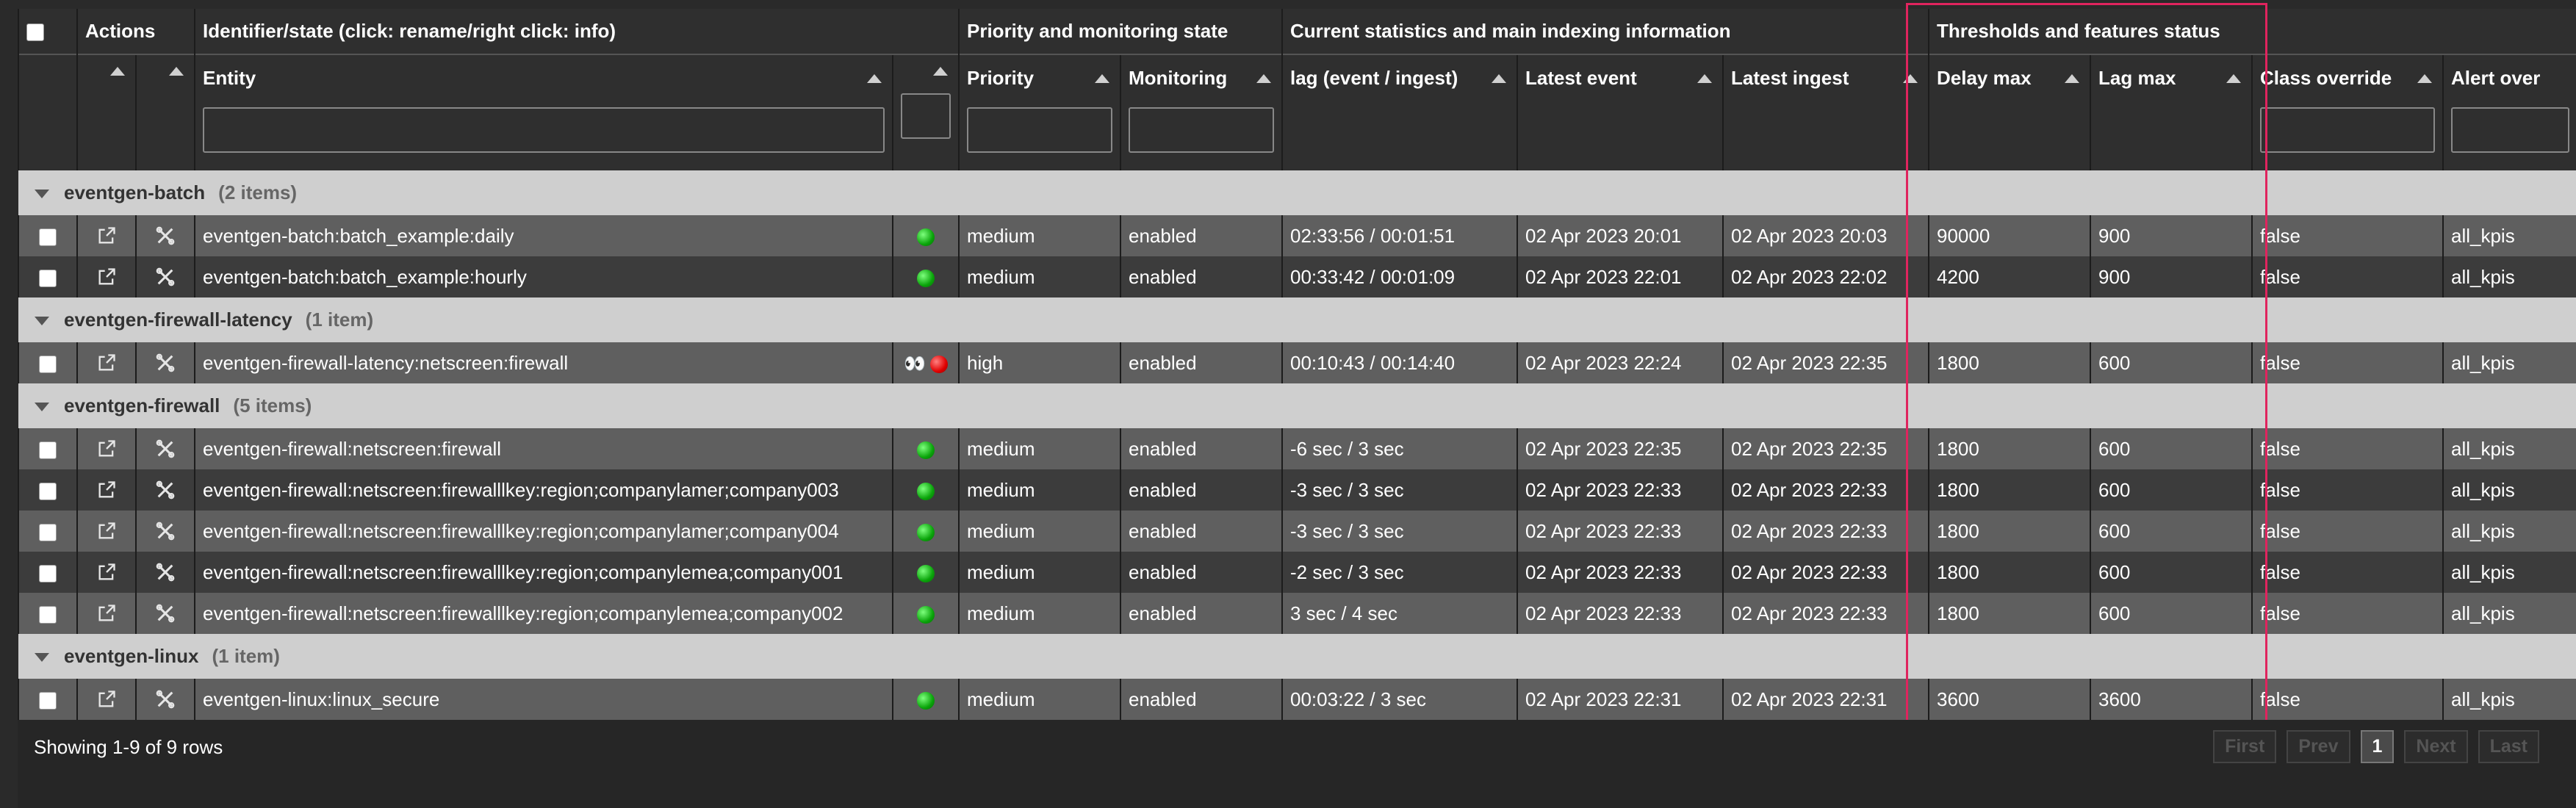 This screenshot has height=808, width=2576. Describe the element at coordinates (106, 112) in the screenshot. I see `col-action-open` at that location.